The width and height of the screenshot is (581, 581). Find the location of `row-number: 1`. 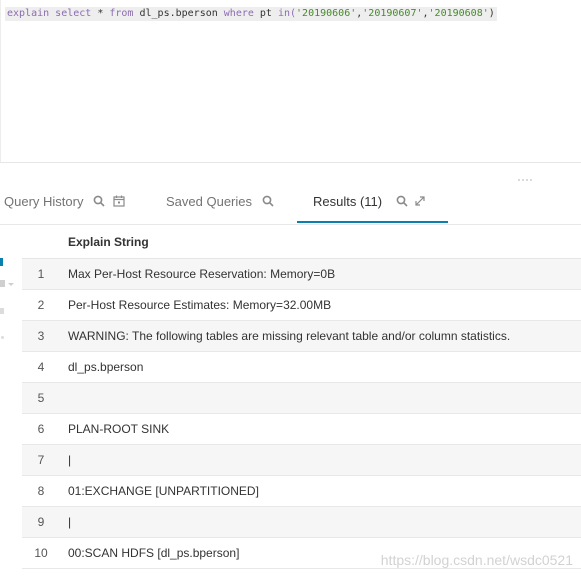

row-number: 1 is located at coordinates (41, 274).